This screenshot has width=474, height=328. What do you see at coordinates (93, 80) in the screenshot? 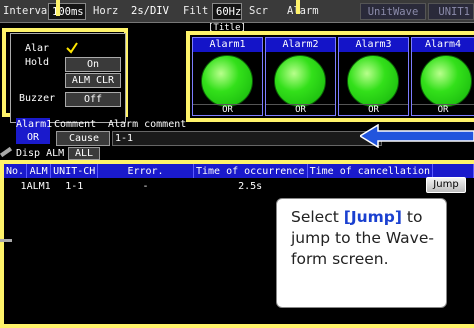
I see `alm-clr-button: ALM CLR` at bounding box center [93, 80].